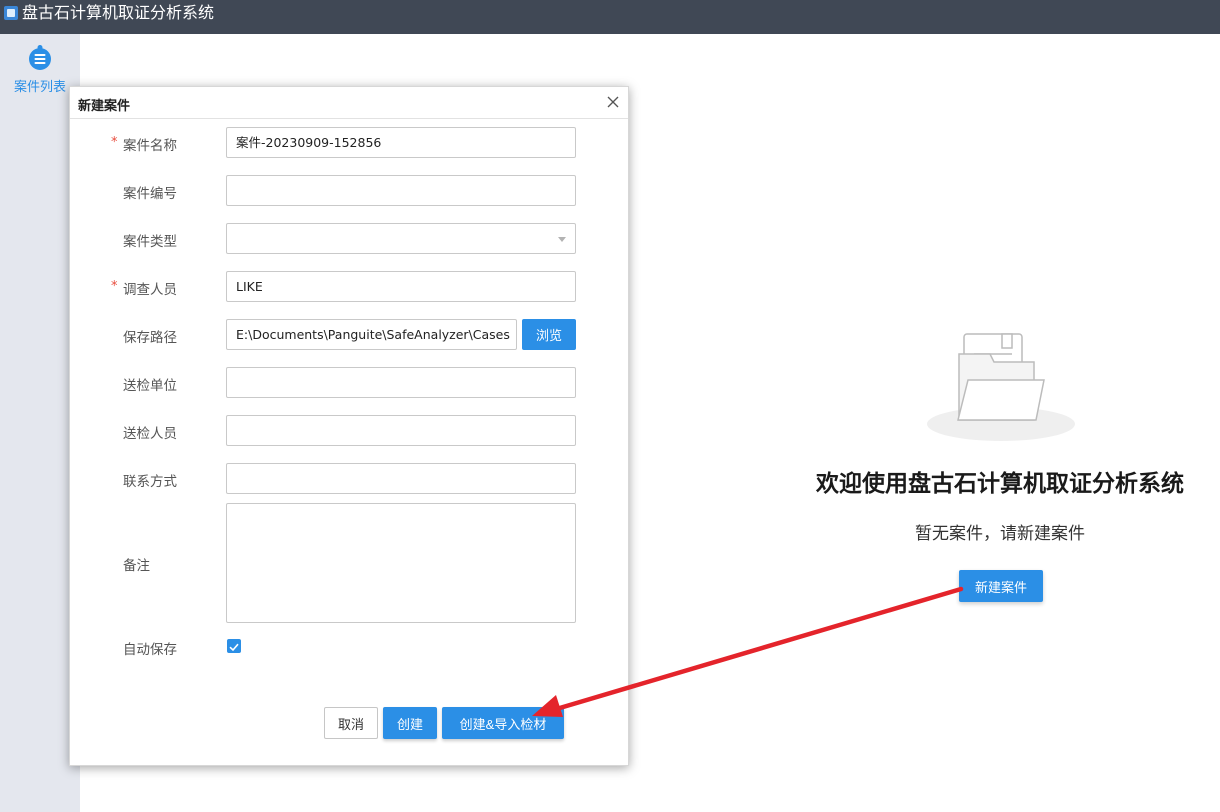 The image size is (1220, 812). Describe the element at coordinates (562, 239) in the screenshot. I see `chevron-down-icon` at that location.